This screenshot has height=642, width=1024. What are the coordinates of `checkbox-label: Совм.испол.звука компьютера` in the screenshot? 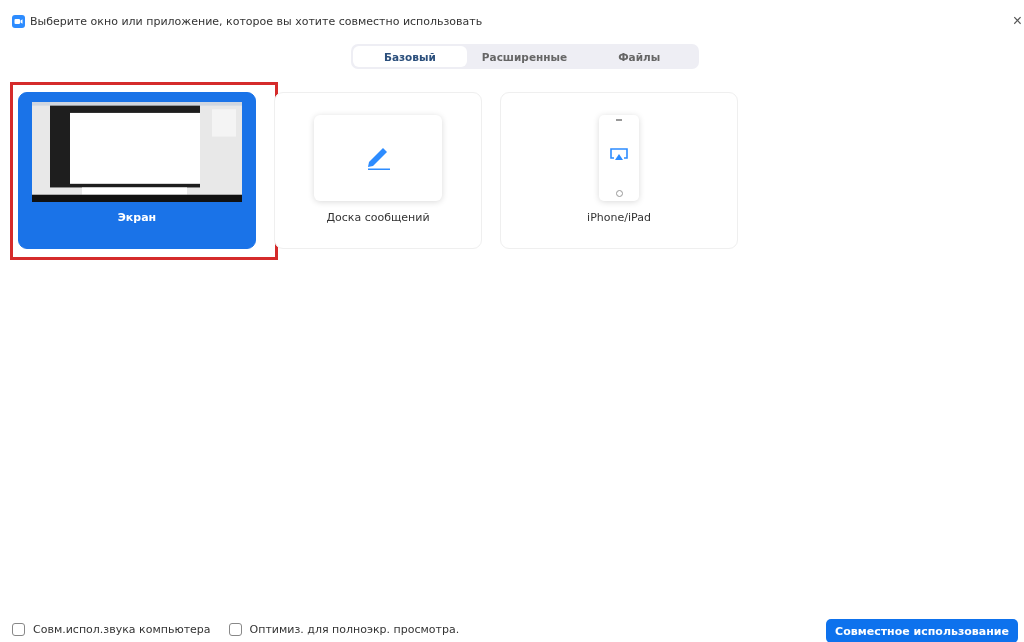 It's located at (122, 629).